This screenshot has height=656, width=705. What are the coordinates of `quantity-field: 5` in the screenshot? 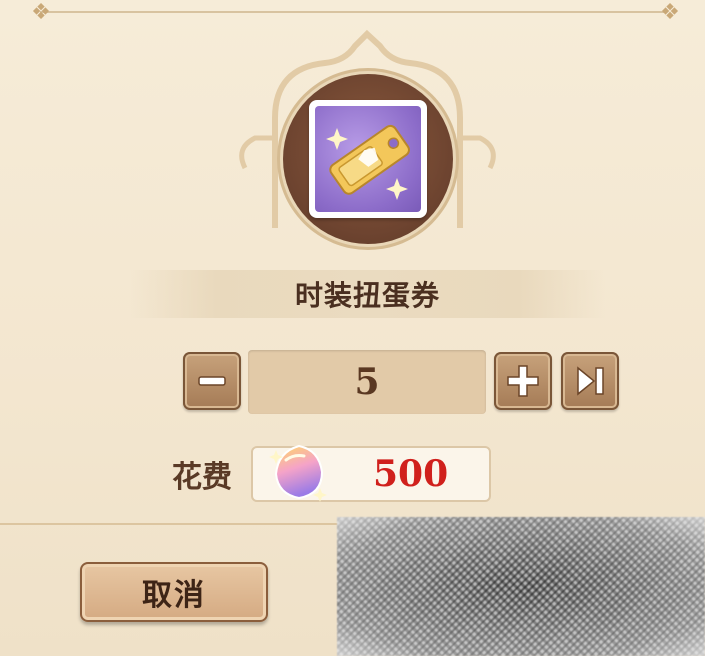 It's located at (367, 382).